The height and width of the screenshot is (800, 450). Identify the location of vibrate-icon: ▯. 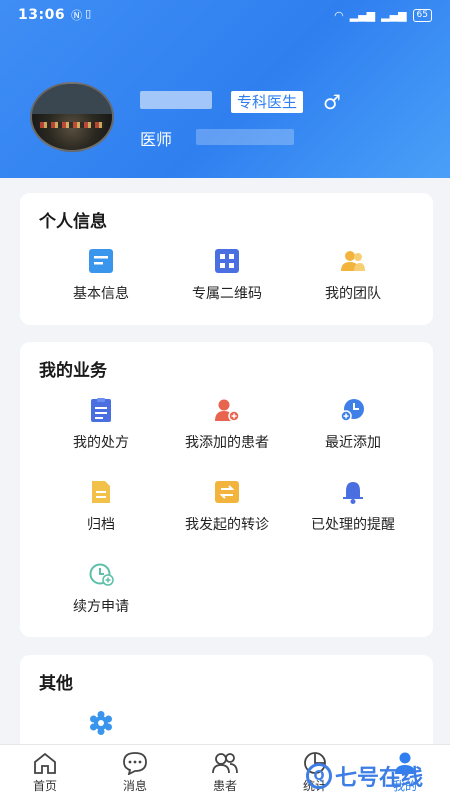
(88, 13).